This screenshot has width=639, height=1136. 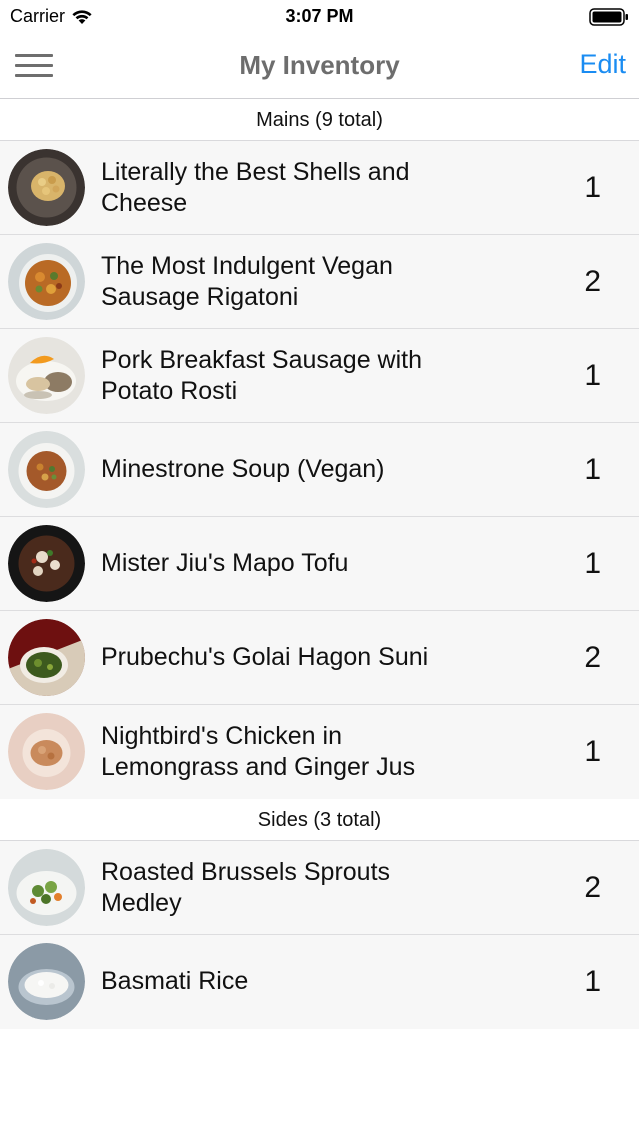 I want to click on dish-photo-pork-breakfast-sausage, so click(x=46, y=375).